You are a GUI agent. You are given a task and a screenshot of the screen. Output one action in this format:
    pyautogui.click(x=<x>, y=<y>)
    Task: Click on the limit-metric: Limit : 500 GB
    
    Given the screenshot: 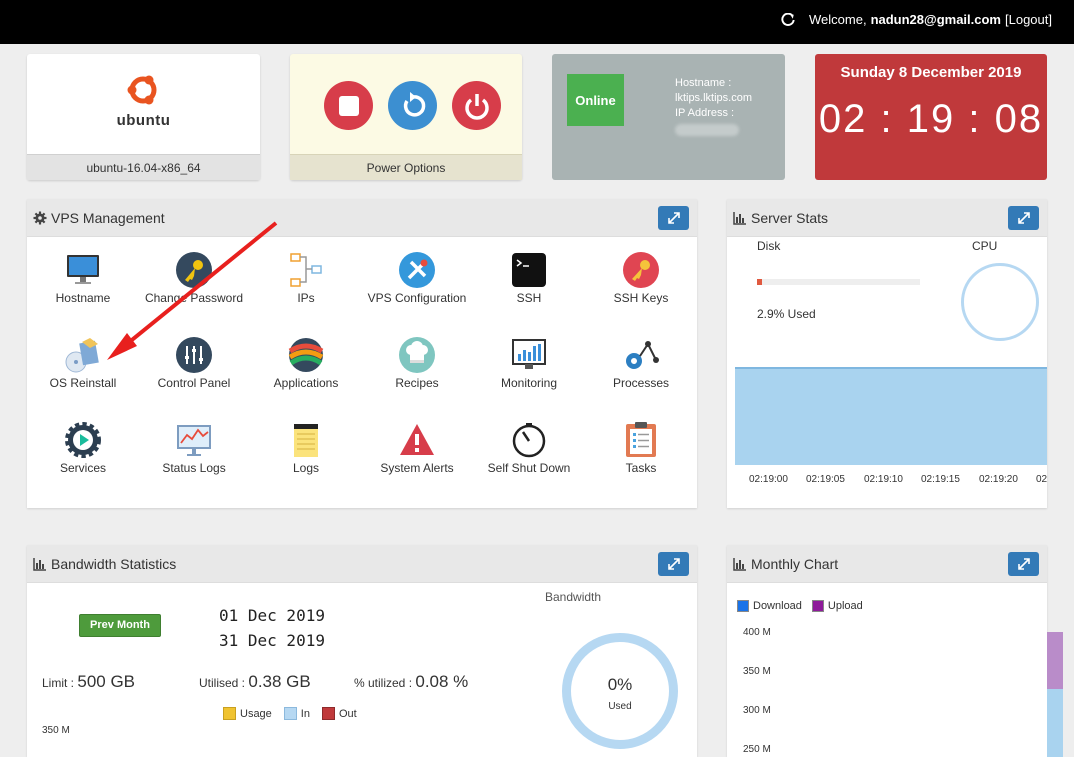 What is the action you would take?
    pyautogui.click(x=88, y=682)
    